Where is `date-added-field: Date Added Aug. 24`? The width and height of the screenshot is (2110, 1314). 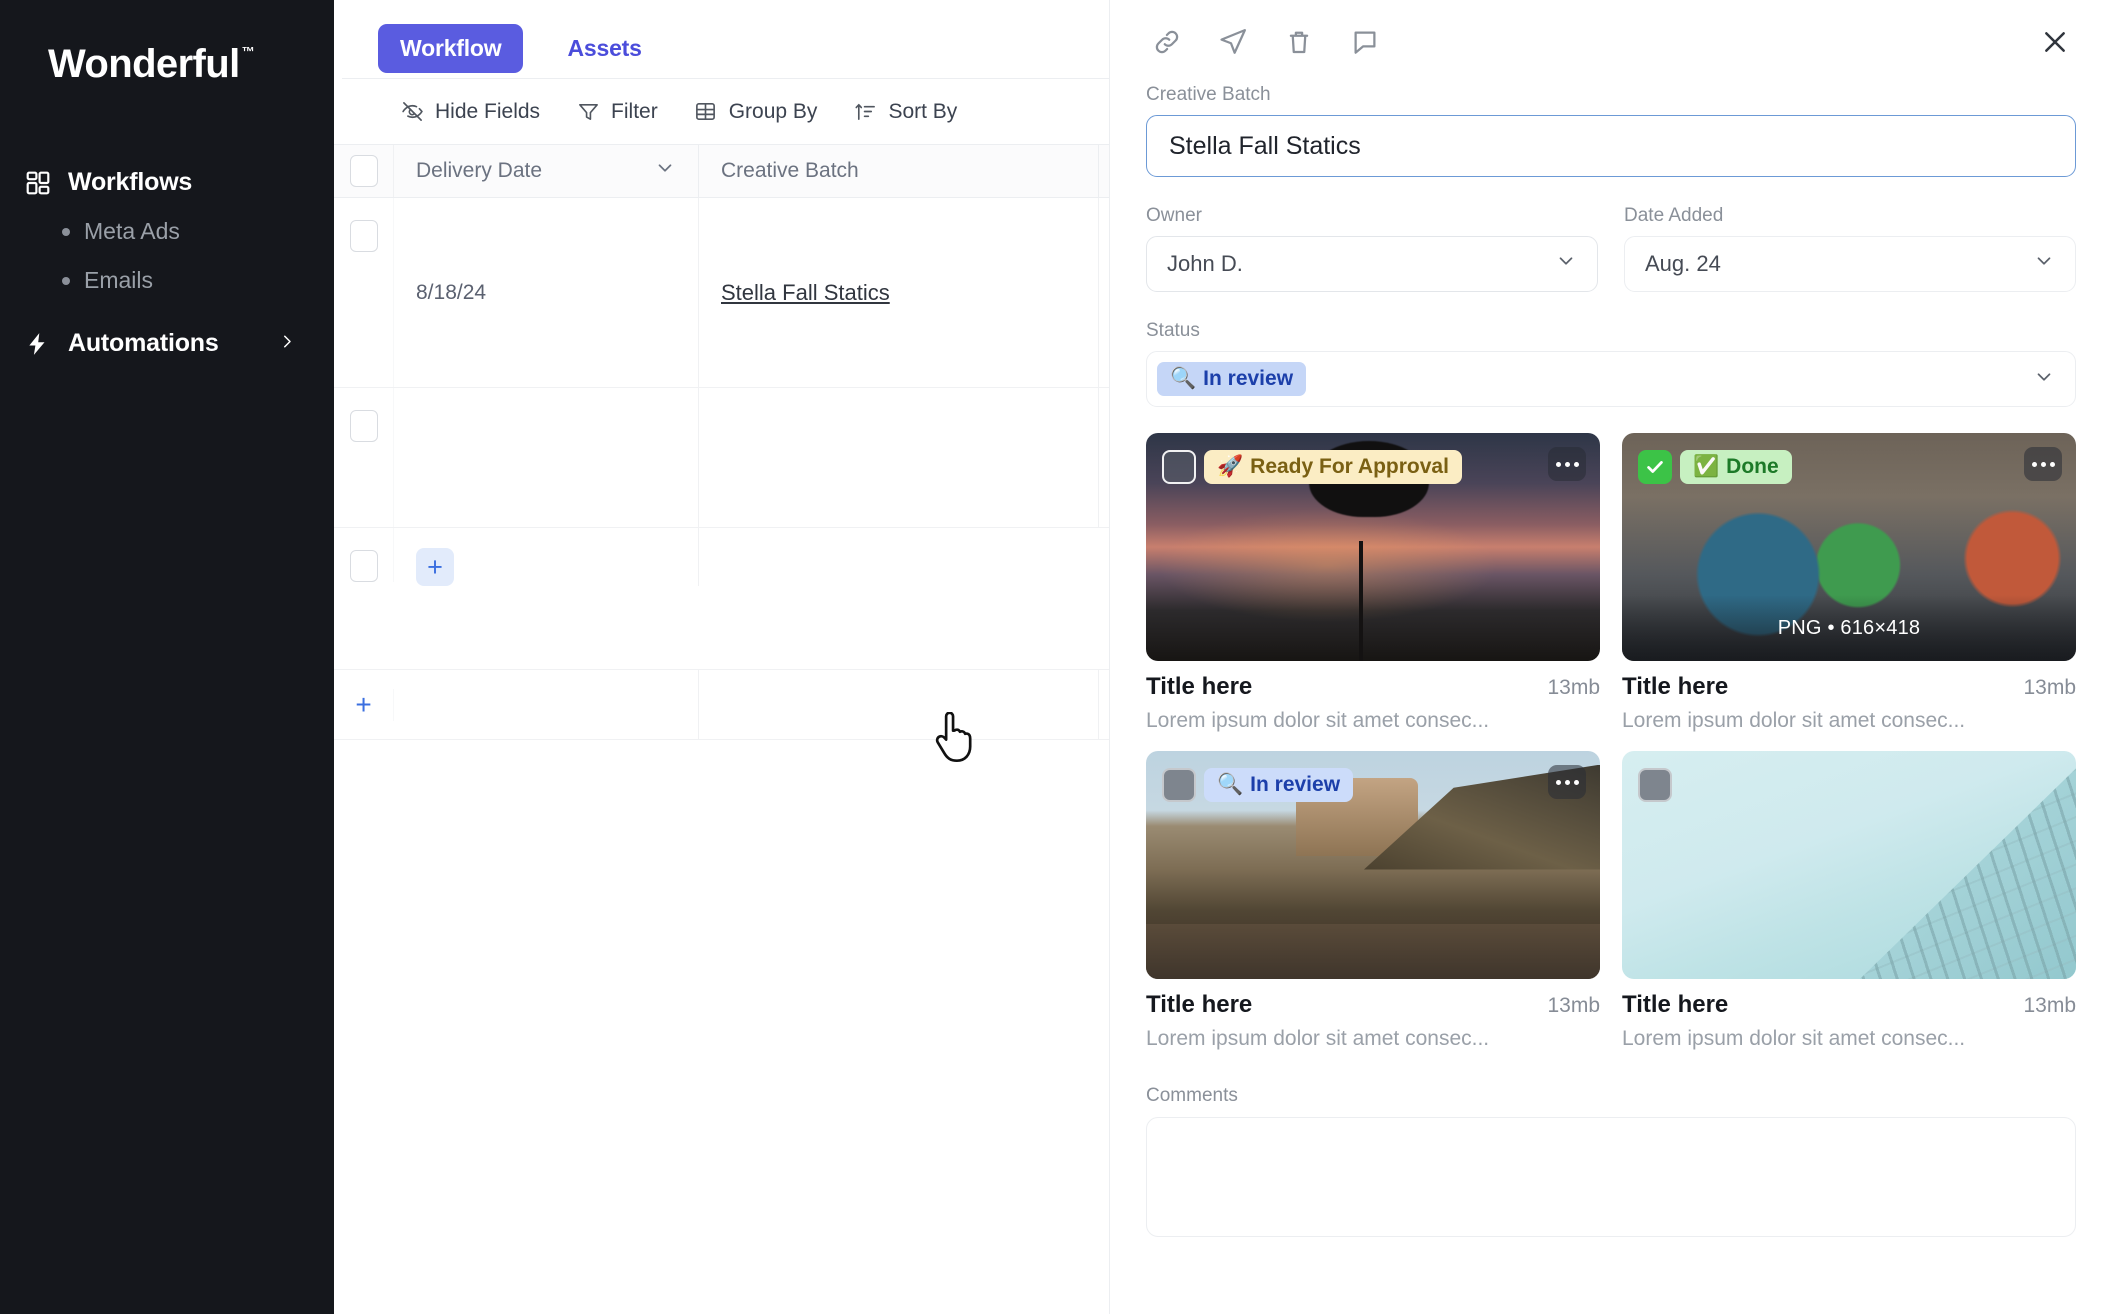
date-added-field: Date Added Aug. 24 is located at coordinates (1850, 248).